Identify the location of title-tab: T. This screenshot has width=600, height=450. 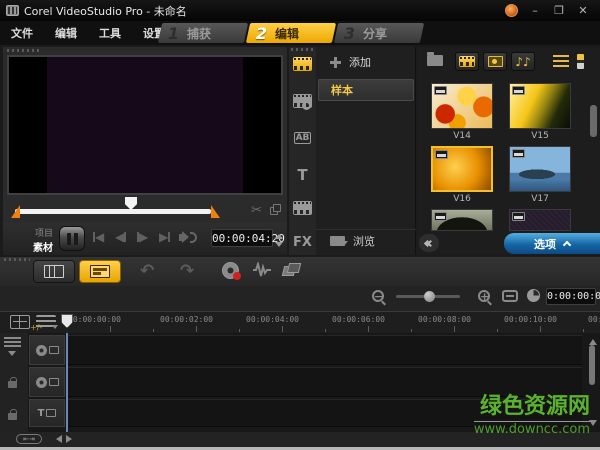
(302, 175).